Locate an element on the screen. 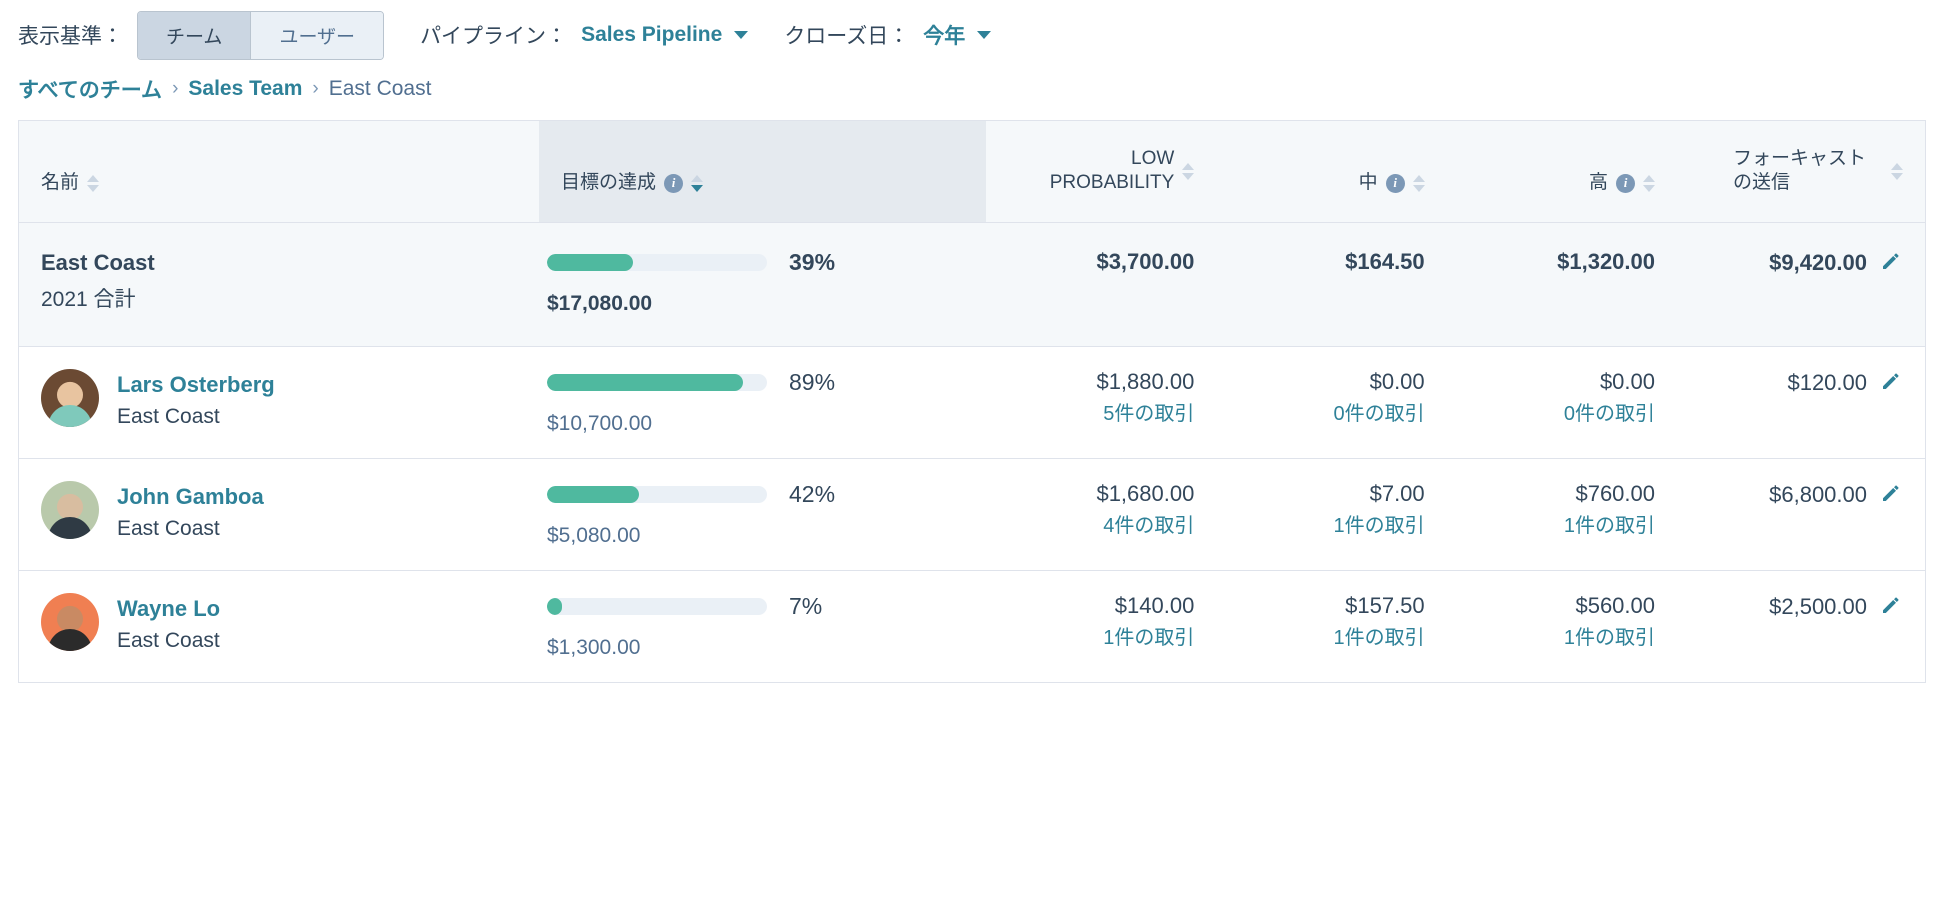 The width and height of the screenshot is (1944, 916). pipeline-value: Sales Pipeline is located at coordinates (651, 35).